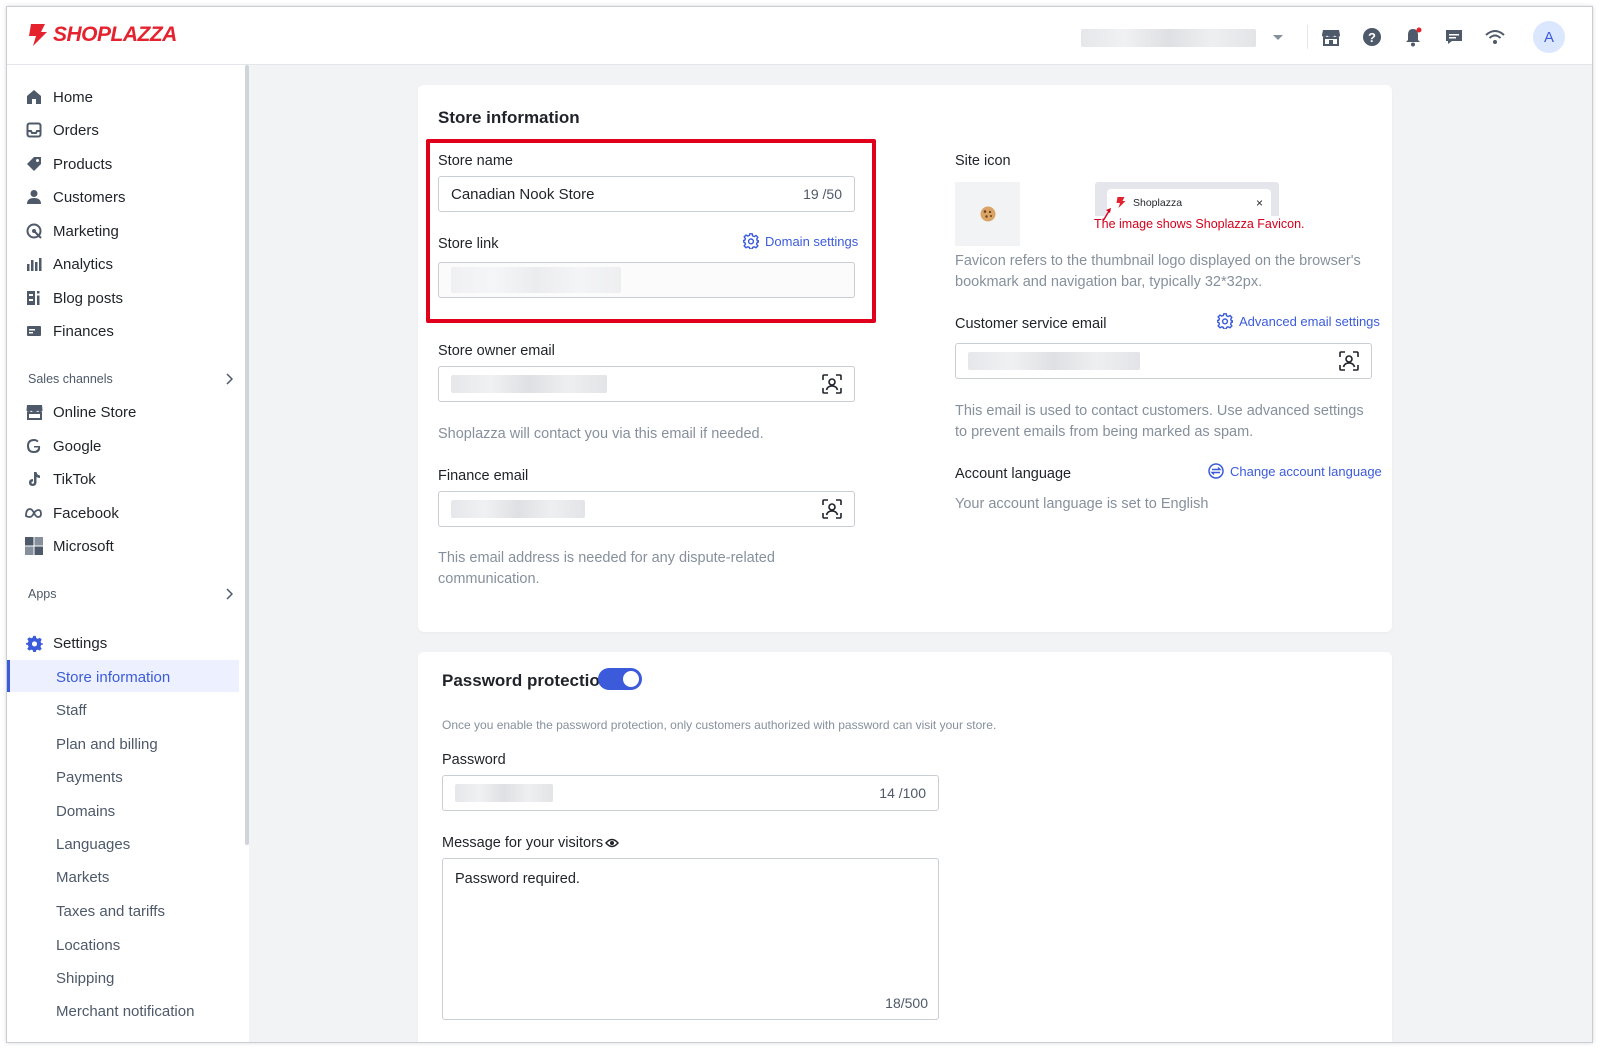  What do you see at coordinates (74, 479) in the screenshot?
I see `sidebar-item-label: TikTok` at bounding box center [74, 479].